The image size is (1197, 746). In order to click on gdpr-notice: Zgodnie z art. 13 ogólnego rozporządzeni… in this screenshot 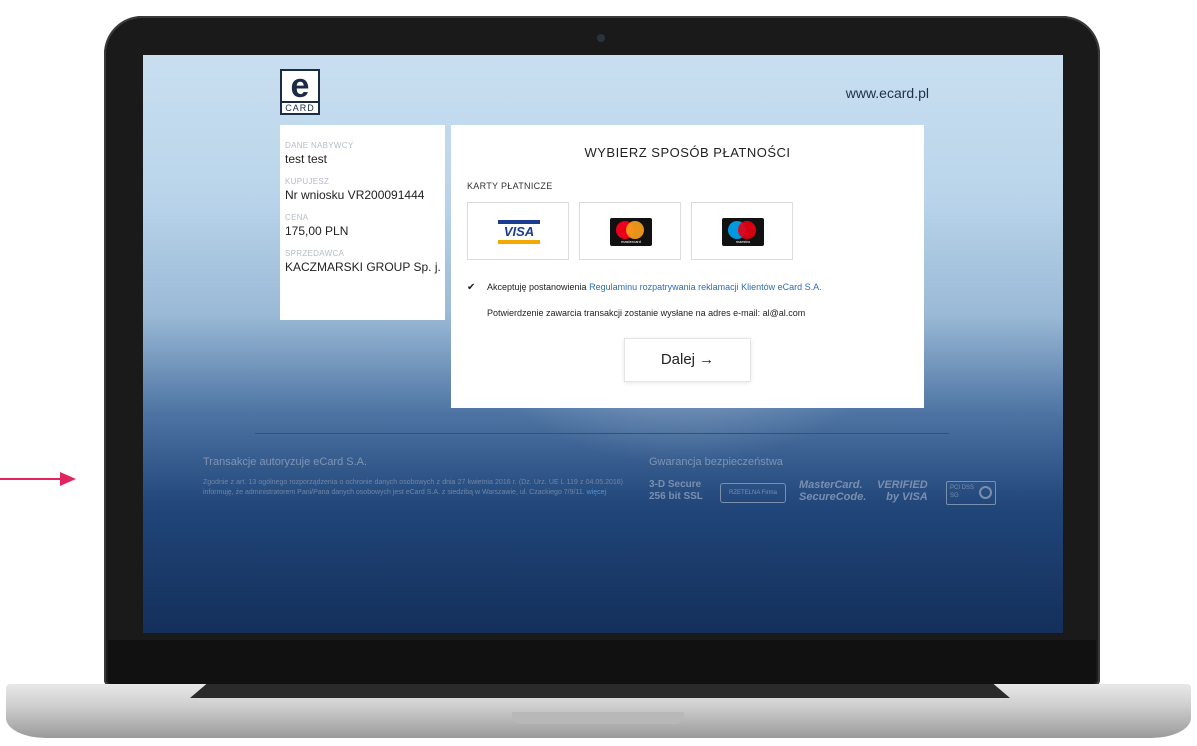, I will do `click(413, 488)`.